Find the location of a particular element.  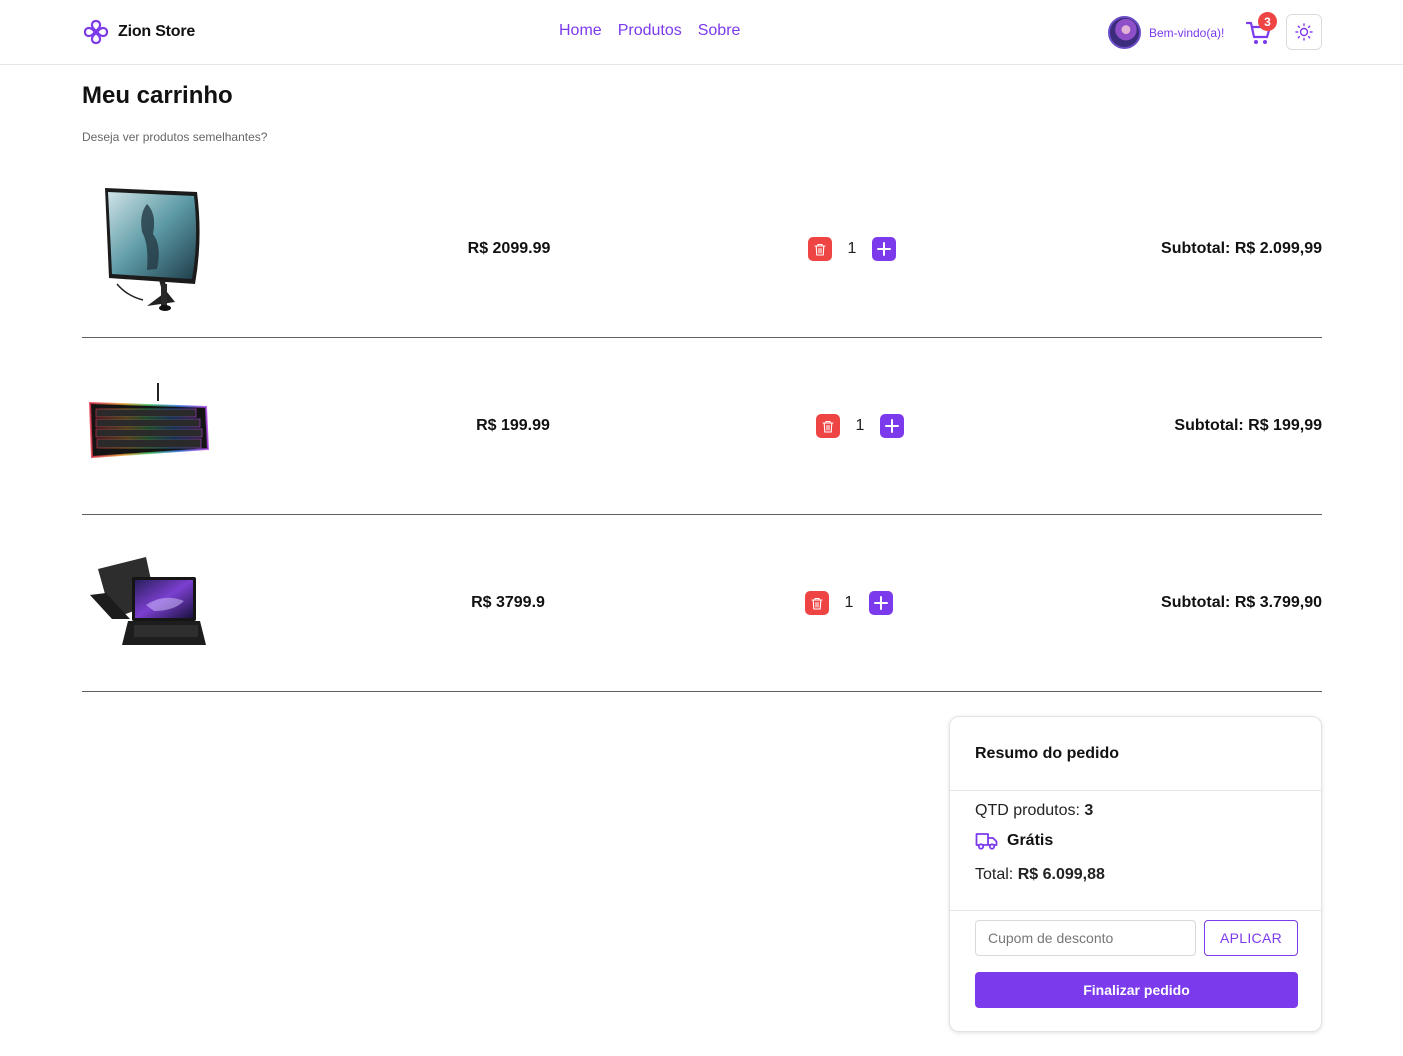

user-menu: Bem-vindo(a)! is located at coordinates (1166, 32).